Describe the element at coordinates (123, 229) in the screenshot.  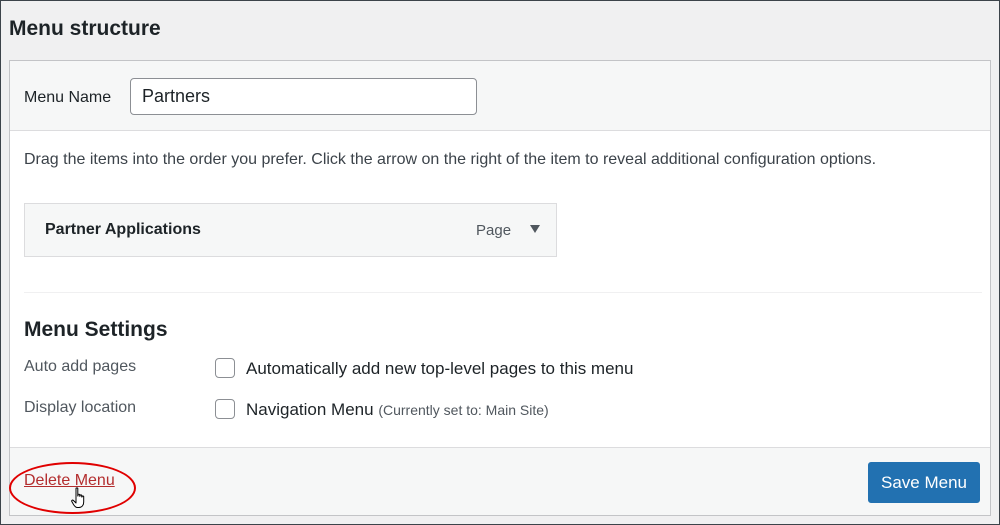
I see `menu-item-title: Partner Applications` at that location.